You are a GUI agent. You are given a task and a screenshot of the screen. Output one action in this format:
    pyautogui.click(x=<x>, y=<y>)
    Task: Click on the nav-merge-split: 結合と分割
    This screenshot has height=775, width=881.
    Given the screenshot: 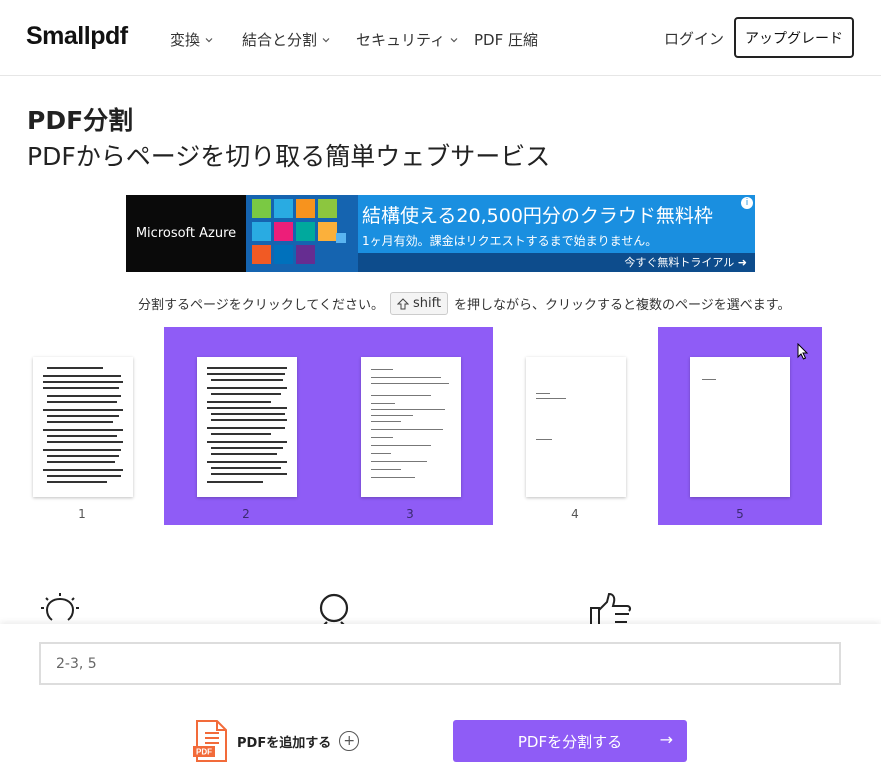 What is the action you would take?
    pyautogui.click(x=286, y=39)
    